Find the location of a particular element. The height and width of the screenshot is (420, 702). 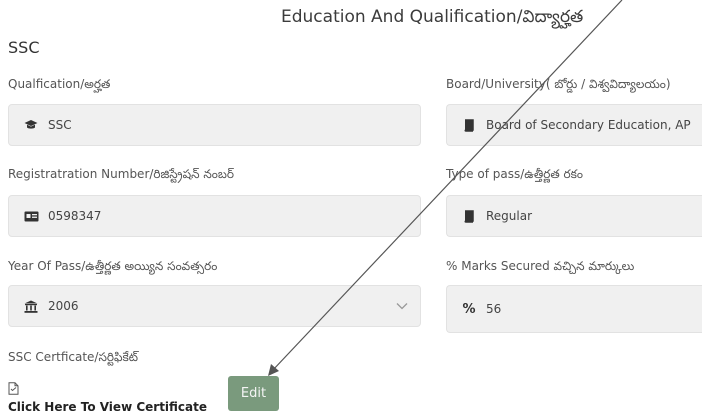

chevron-down-icon is located at coordinates (402, 306).